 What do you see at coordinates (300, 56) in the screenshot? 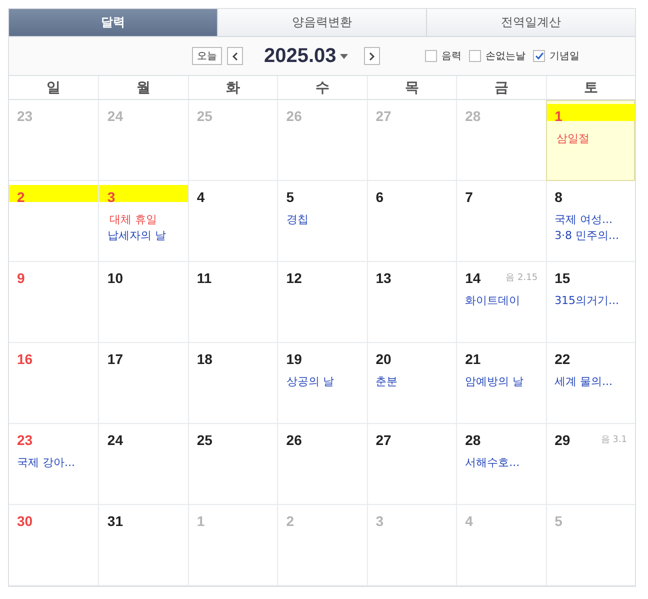
I see `month-title: 2025.03` at bounding box center [300, 56].